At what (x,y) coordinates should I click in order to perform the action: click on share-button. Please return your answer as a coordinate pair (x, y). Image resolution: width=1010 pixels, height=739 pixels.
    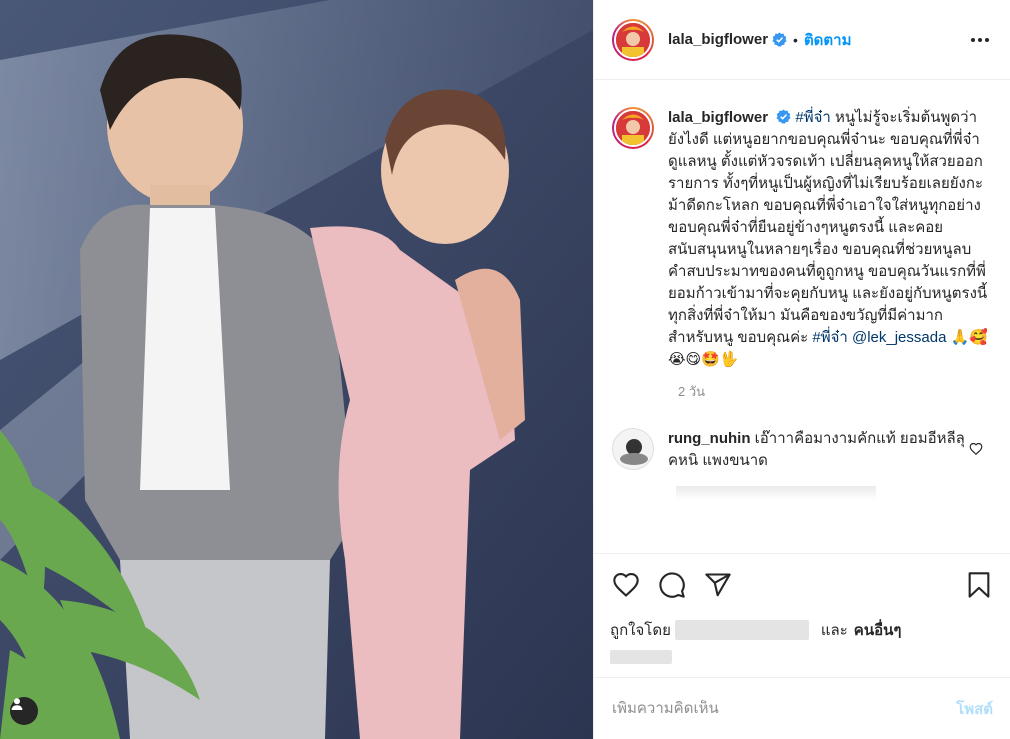
    Looking at the image, I should click on (718, 585).